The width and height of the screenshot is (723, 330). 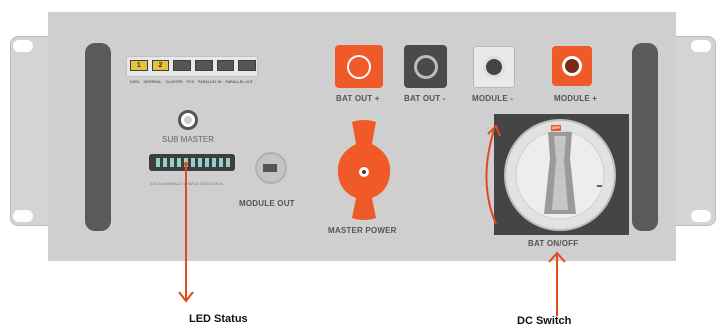 What do you see at coordinates (364, 170) in the screenshot?
I see `master-power-knob` at bounding box center [364, 170].